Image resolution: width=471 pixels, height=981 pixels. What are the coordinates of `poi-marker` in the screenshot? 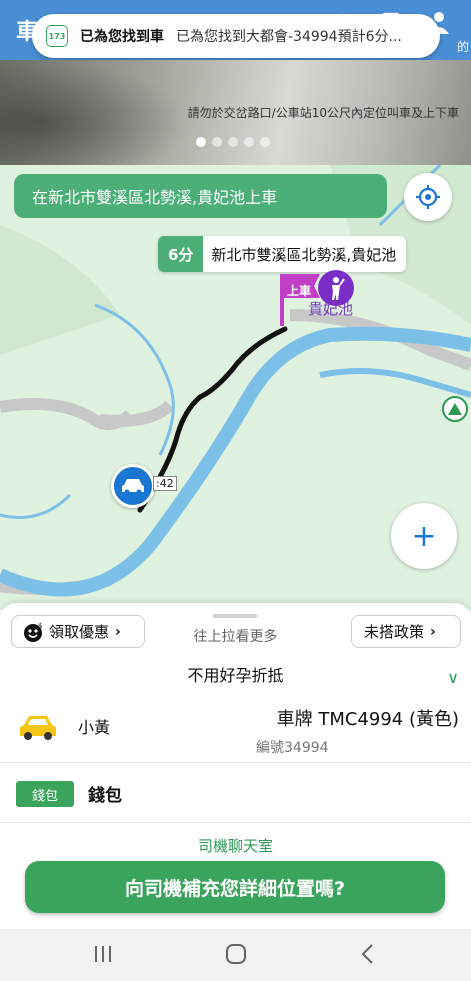 It's located at (455, 409).